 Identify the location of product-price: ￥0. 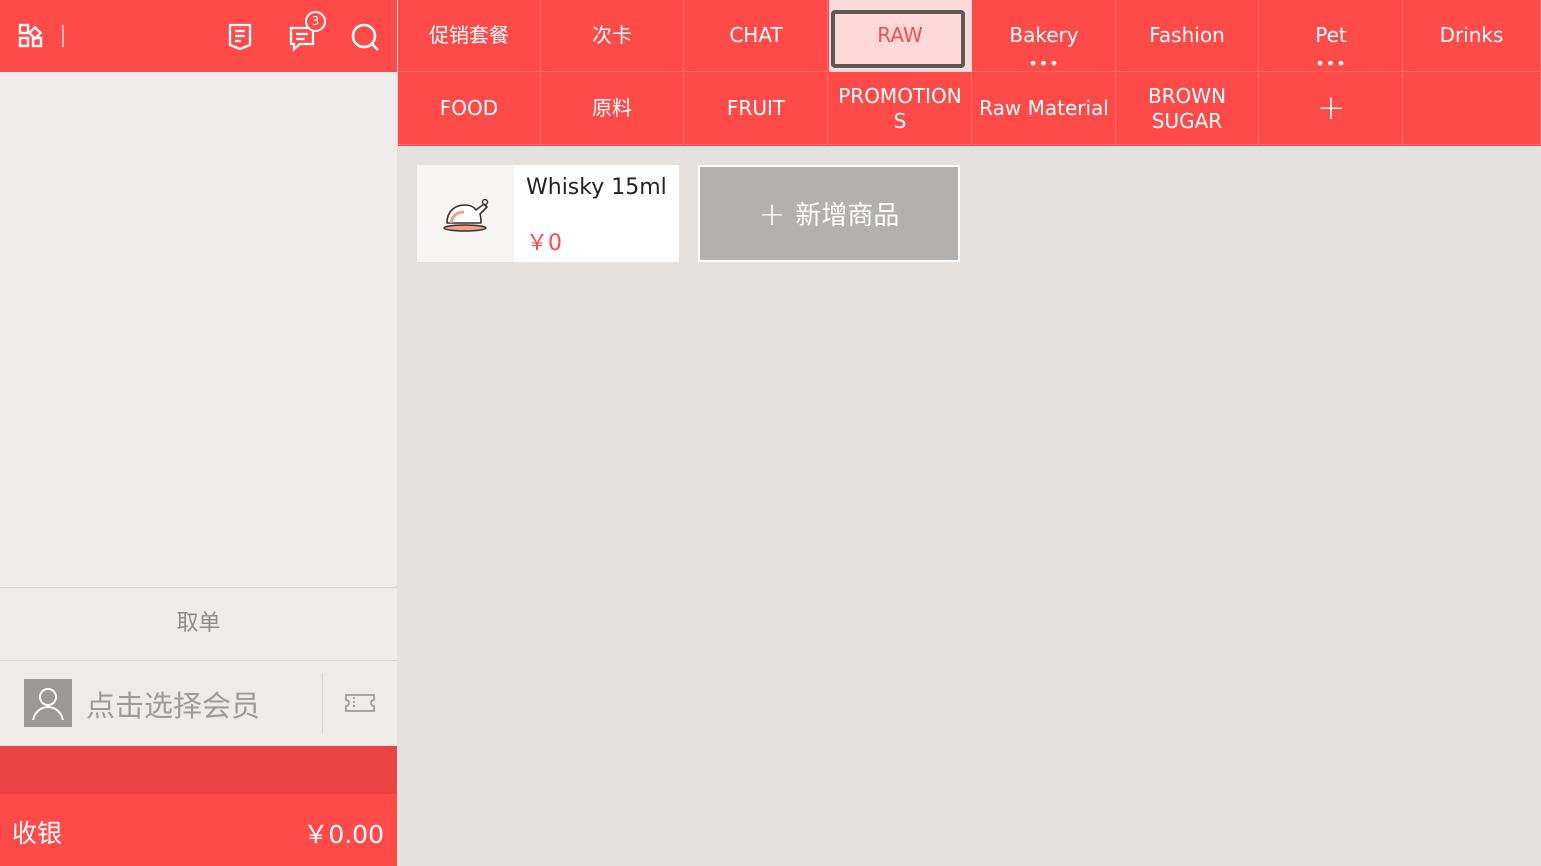
(544, 243).